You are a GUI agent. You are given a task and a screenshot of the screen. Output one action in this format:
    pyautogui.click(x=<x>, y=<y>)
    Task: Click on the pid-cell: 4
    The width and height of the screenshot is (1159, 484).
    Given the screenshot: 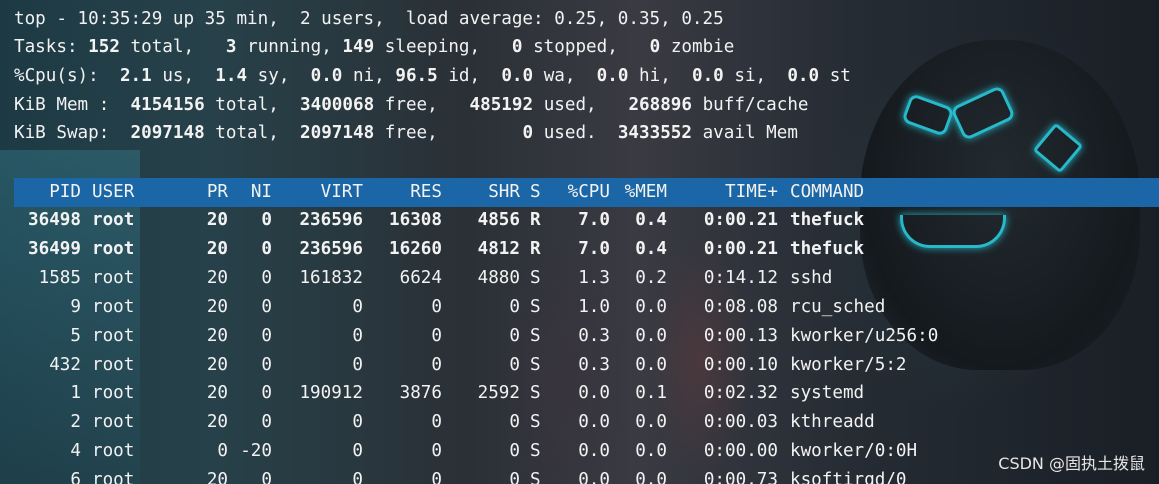 What is the action you would take?
    pyautogui.click(x=75, y=451)
    